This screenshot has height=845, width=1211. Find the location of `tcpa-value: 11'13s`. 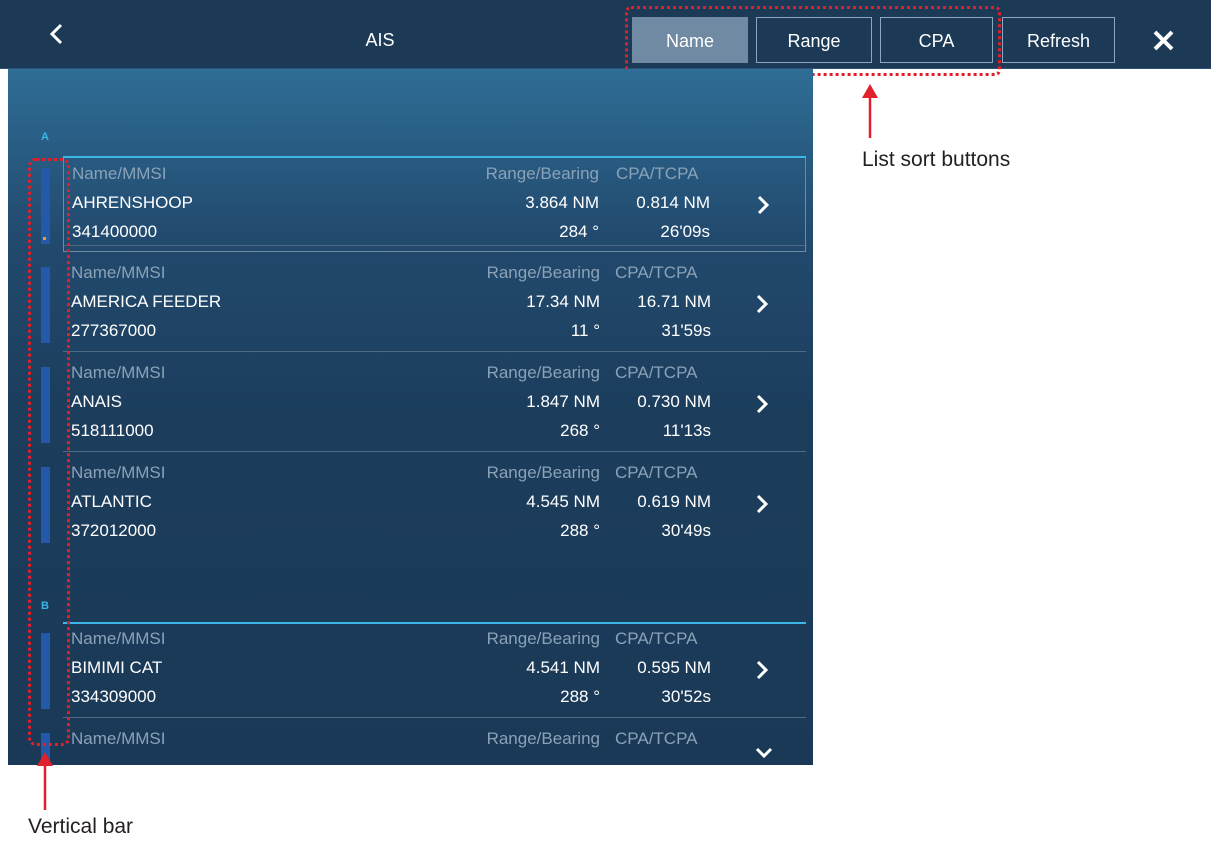

tcpa-value: 11'13s is located at coordinates (686, 430).